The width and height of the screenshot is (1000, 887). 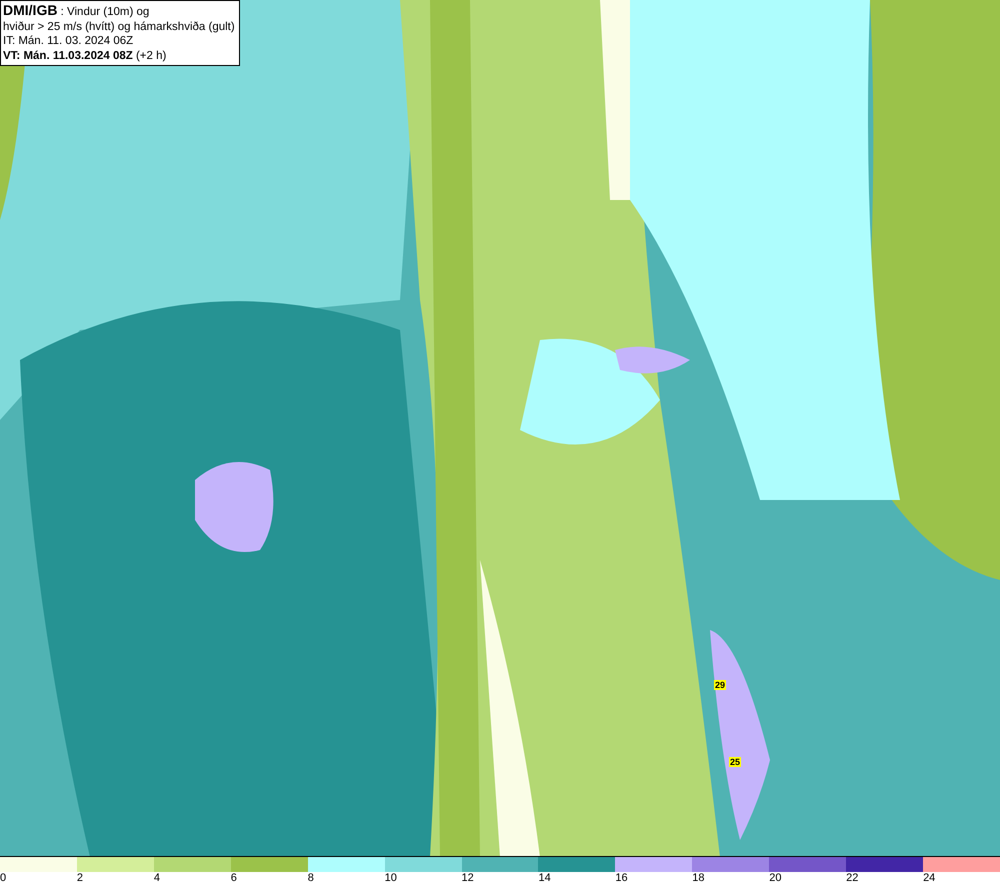 What do you see at coordinates (929, 879) in the screenshot?
I see `legend-label: 24` at bounding box center [929, 879].